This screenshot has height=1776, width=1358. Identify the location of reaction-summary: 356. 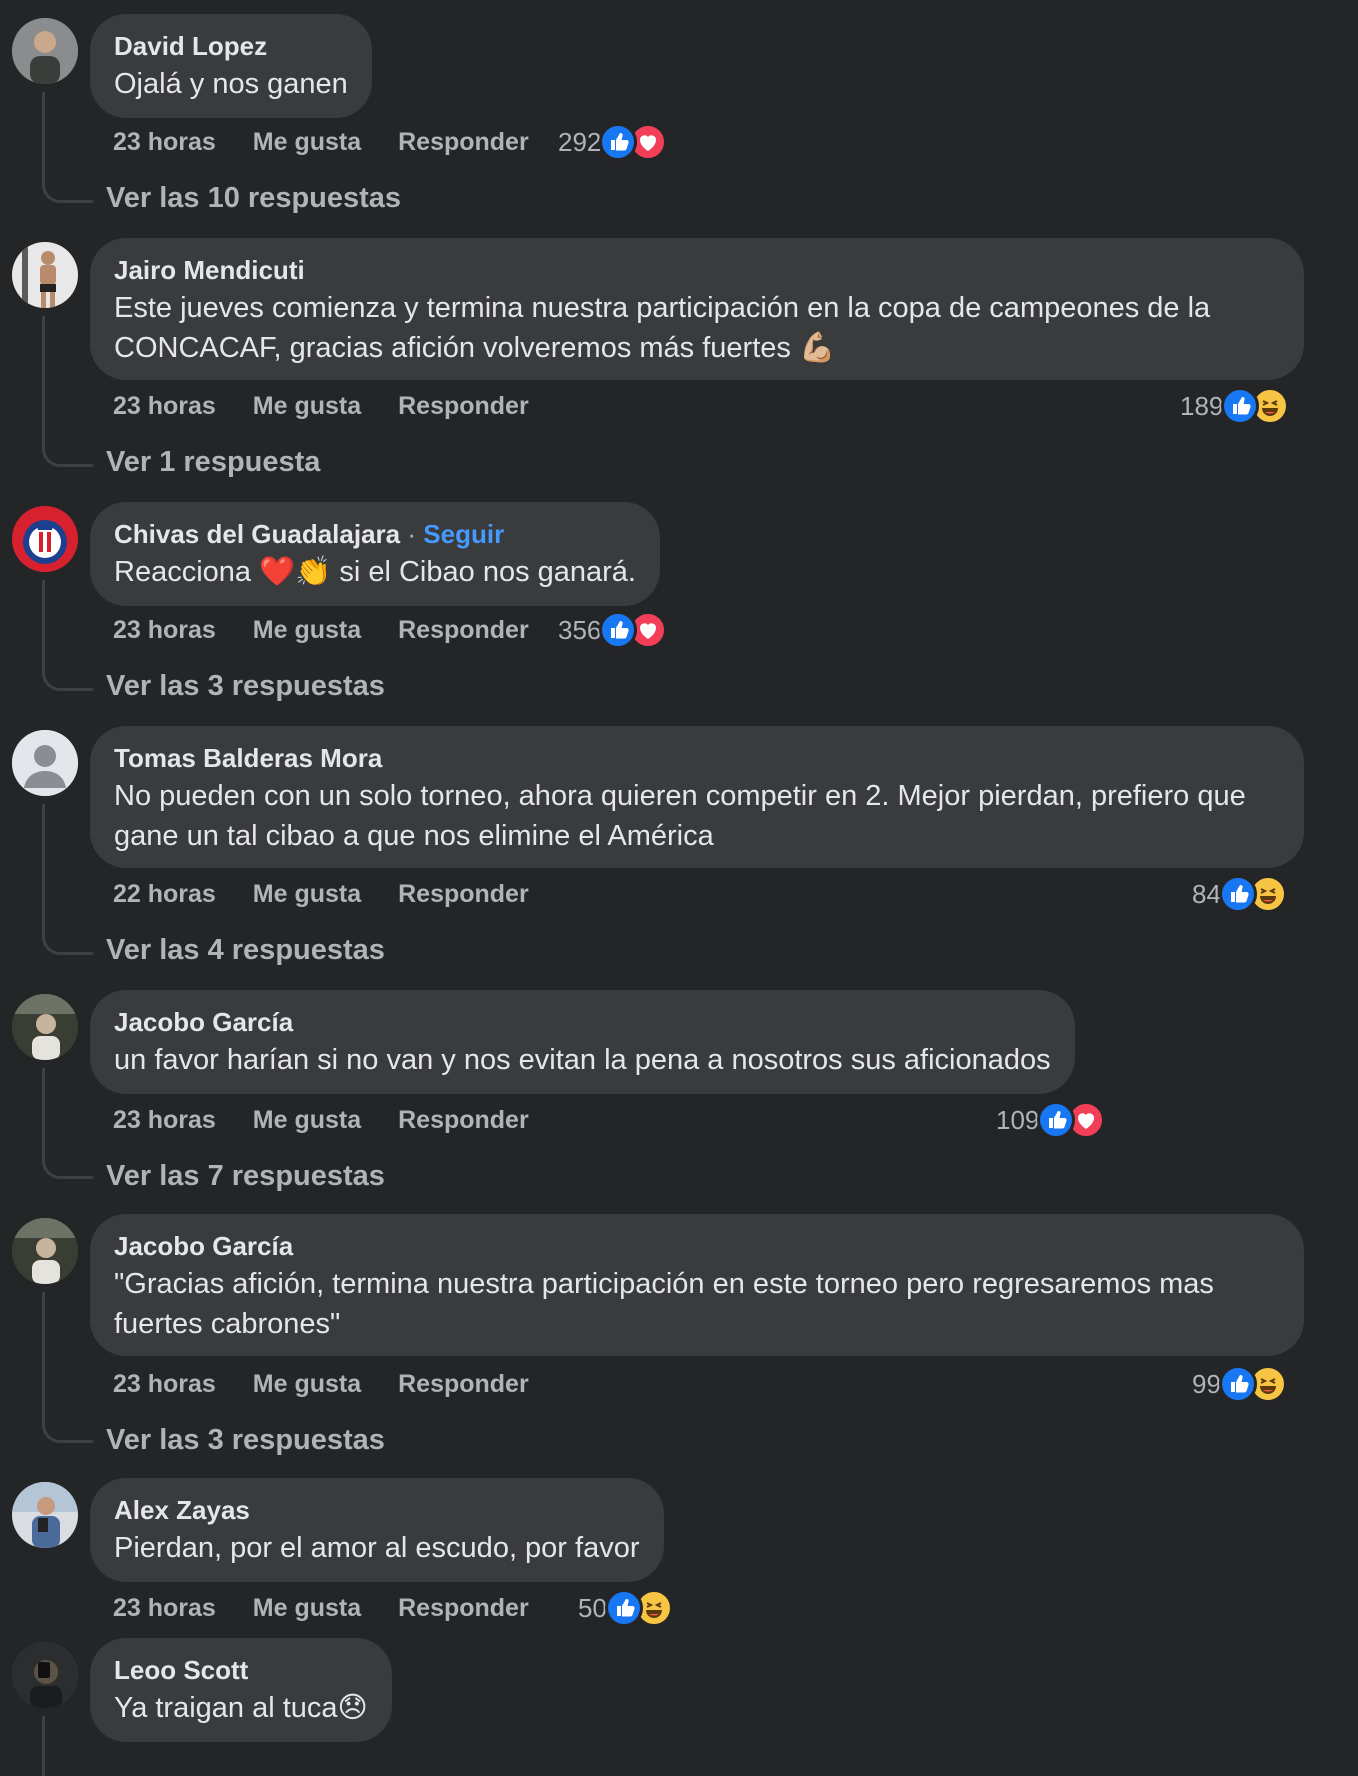
(613, 630).